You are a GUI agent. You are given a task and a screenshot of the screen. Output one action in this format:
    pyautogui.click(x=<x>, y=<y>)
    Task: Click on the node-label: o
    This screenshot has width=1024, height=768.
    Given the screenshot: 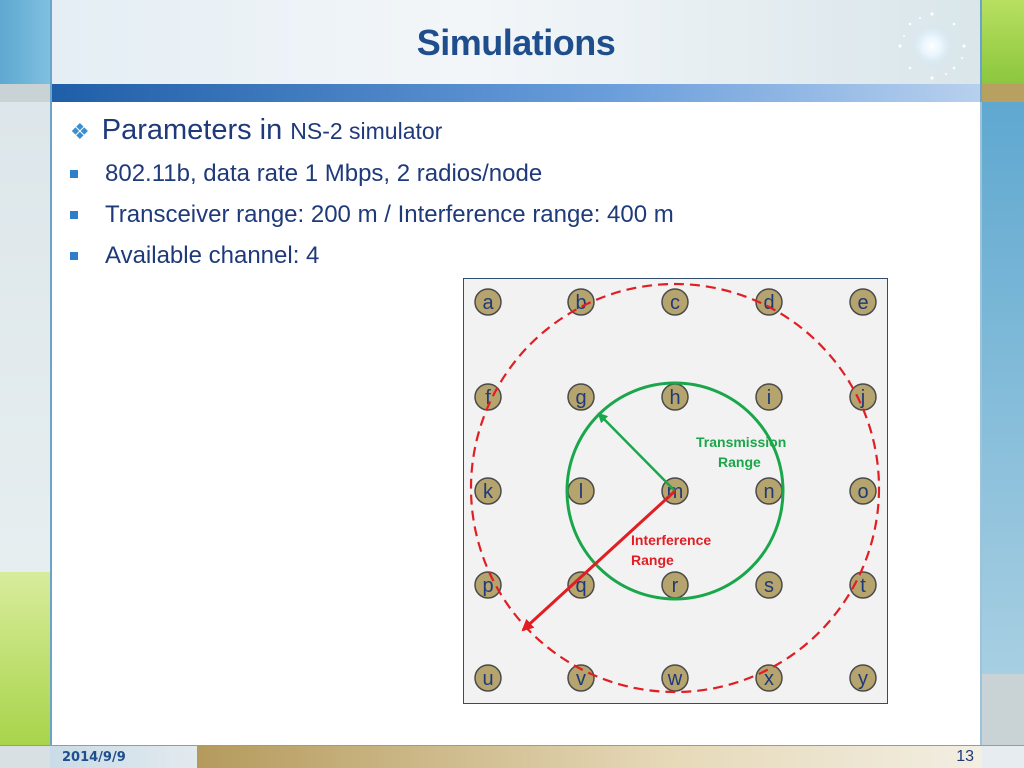 What is the action you would take?
    pyautogui.click(x=862, y=492)
    